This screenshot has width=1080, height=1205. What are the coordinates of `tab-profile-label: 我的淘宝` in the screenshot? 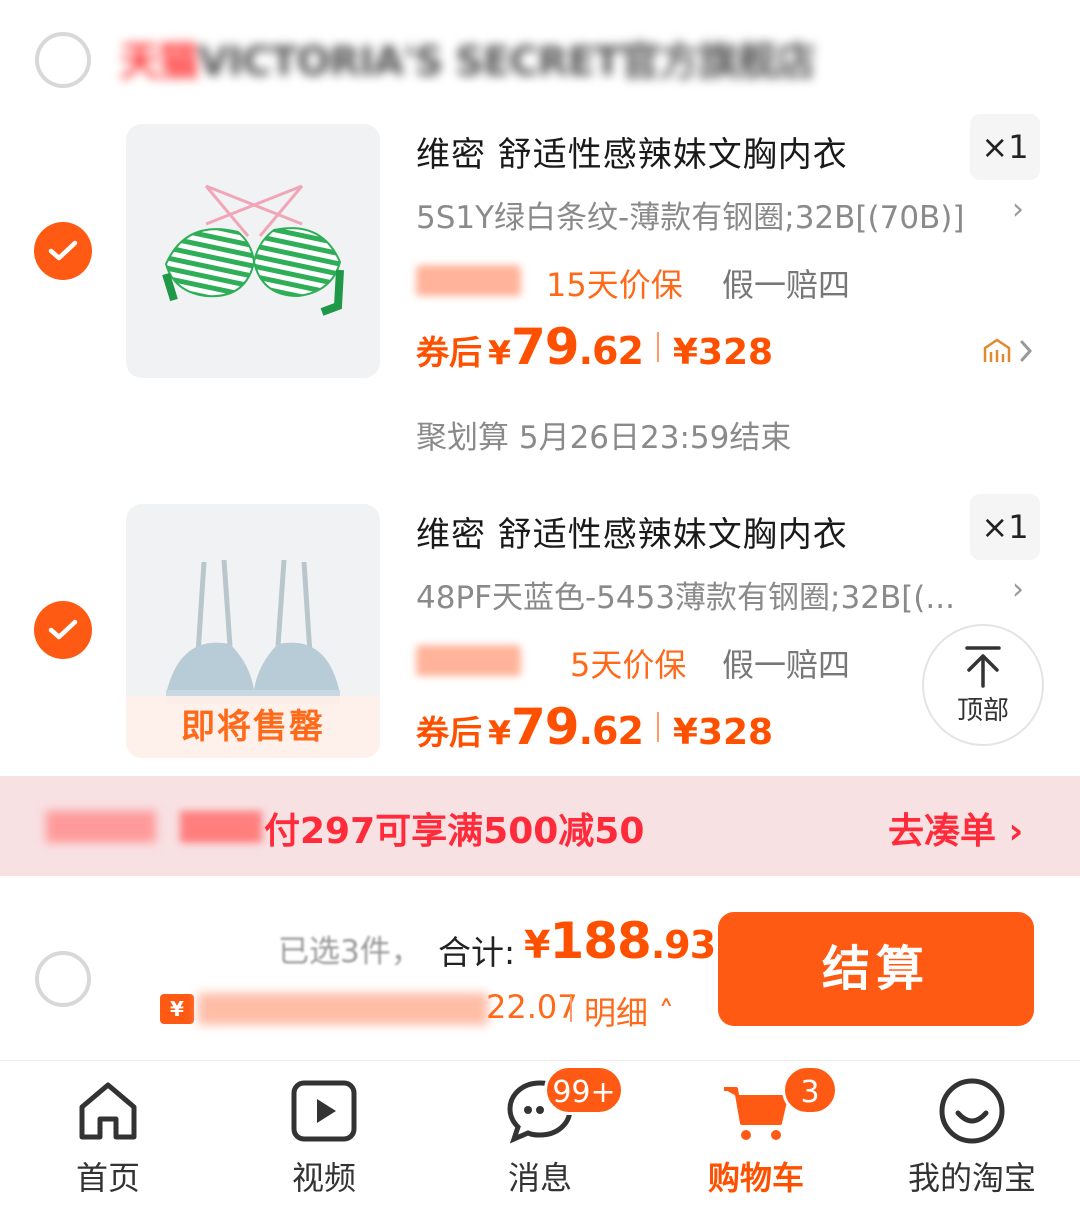 It's located at (971, 1178).